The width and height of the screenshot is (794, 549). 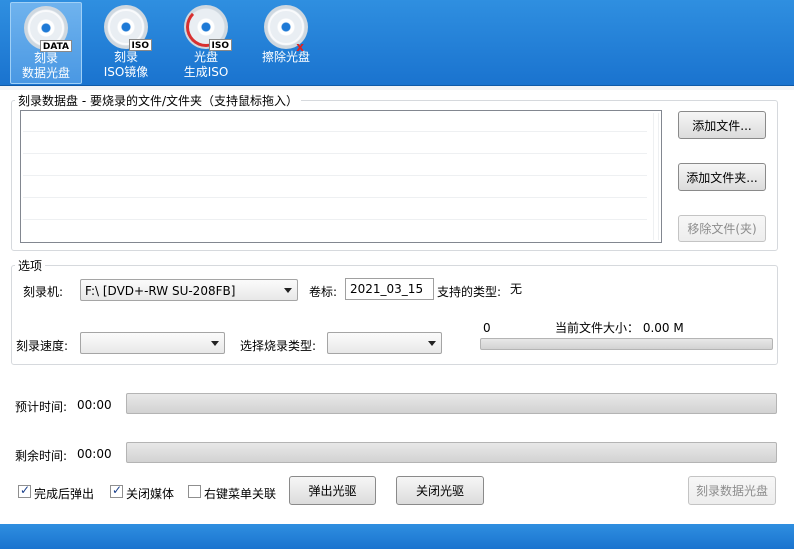 I want to click on burner-label: 刻录机:, so click(x=43, y=292).